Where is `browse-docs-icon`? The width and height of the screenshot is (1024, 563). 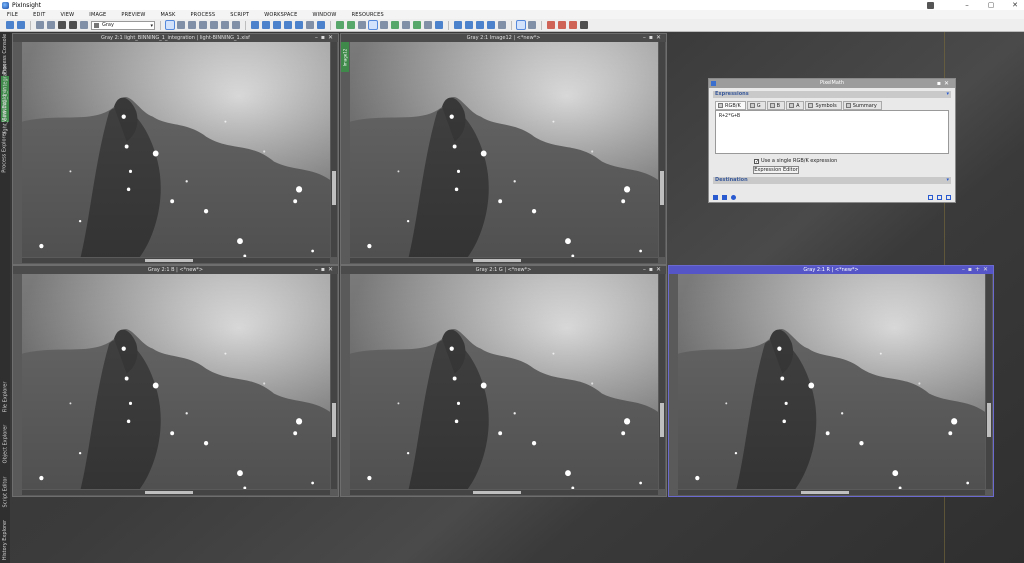 browse-docs-icon is located at coordinates (930, 197).